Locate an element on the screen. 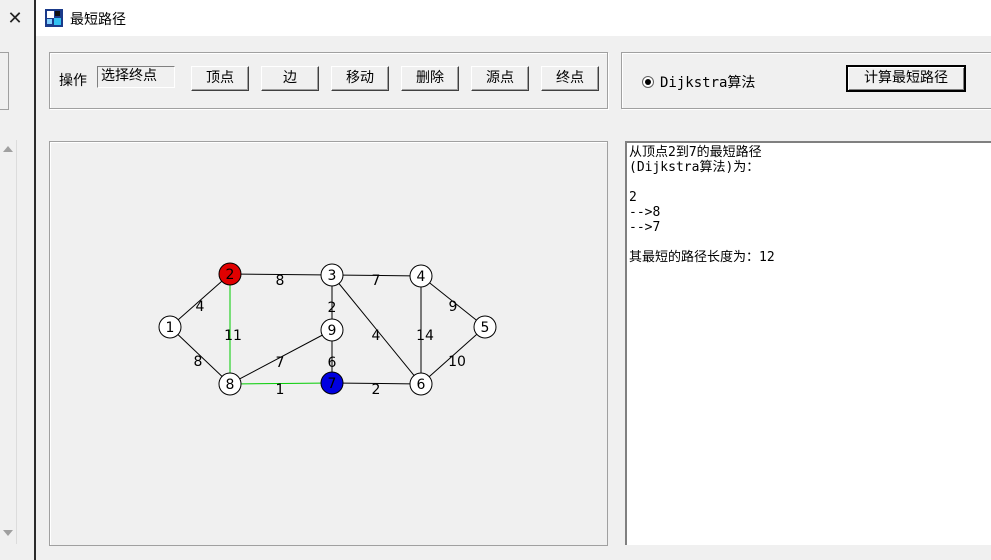 The height and width of the screenshot is (560, 991). dijkstra-label: Dijkstra算法 is located at coordinates (708, 83).